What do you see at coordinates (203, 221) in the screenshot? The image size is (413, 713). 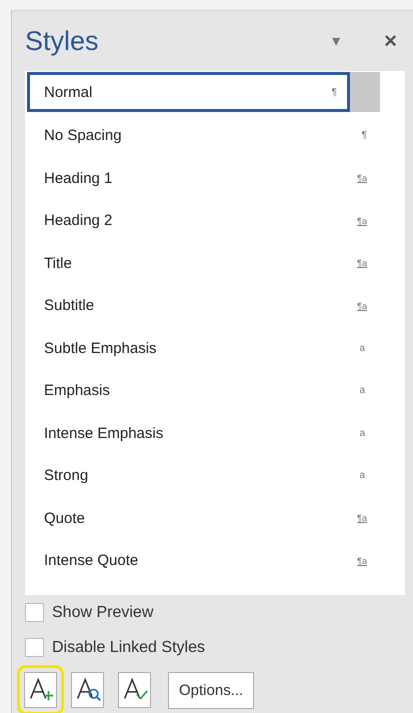 I see `style-item: Heading 2 ¶a` at bounding box center [203, 221].